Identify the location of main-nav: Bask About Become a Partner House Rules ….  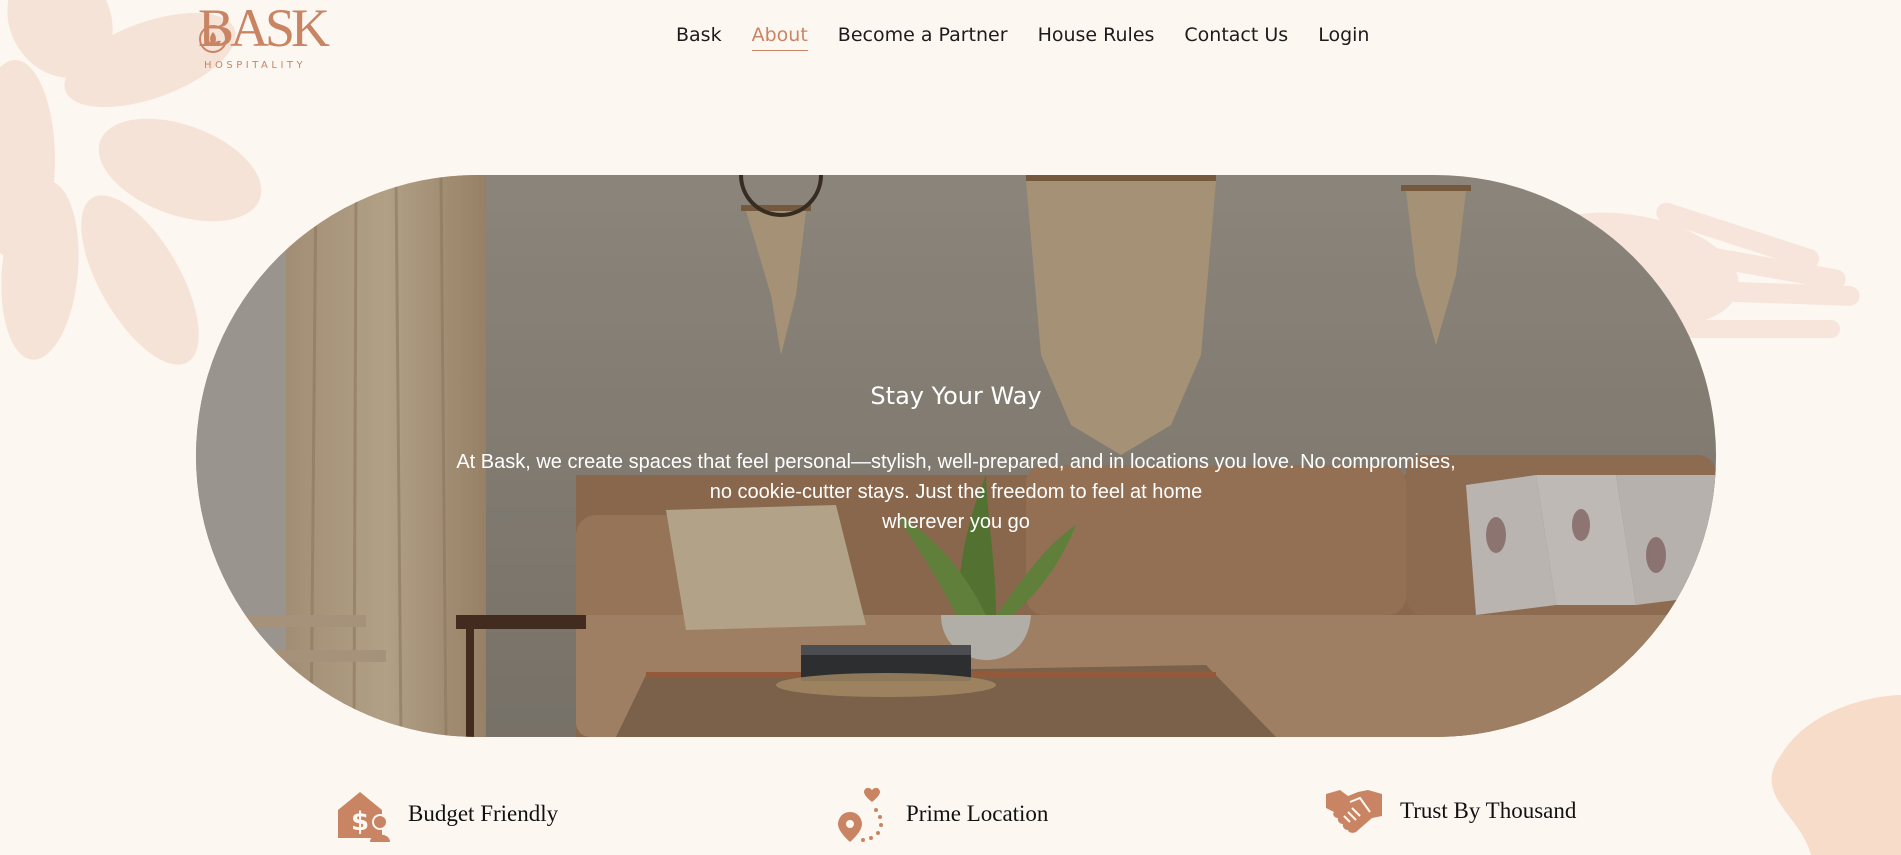
(1022, 36).